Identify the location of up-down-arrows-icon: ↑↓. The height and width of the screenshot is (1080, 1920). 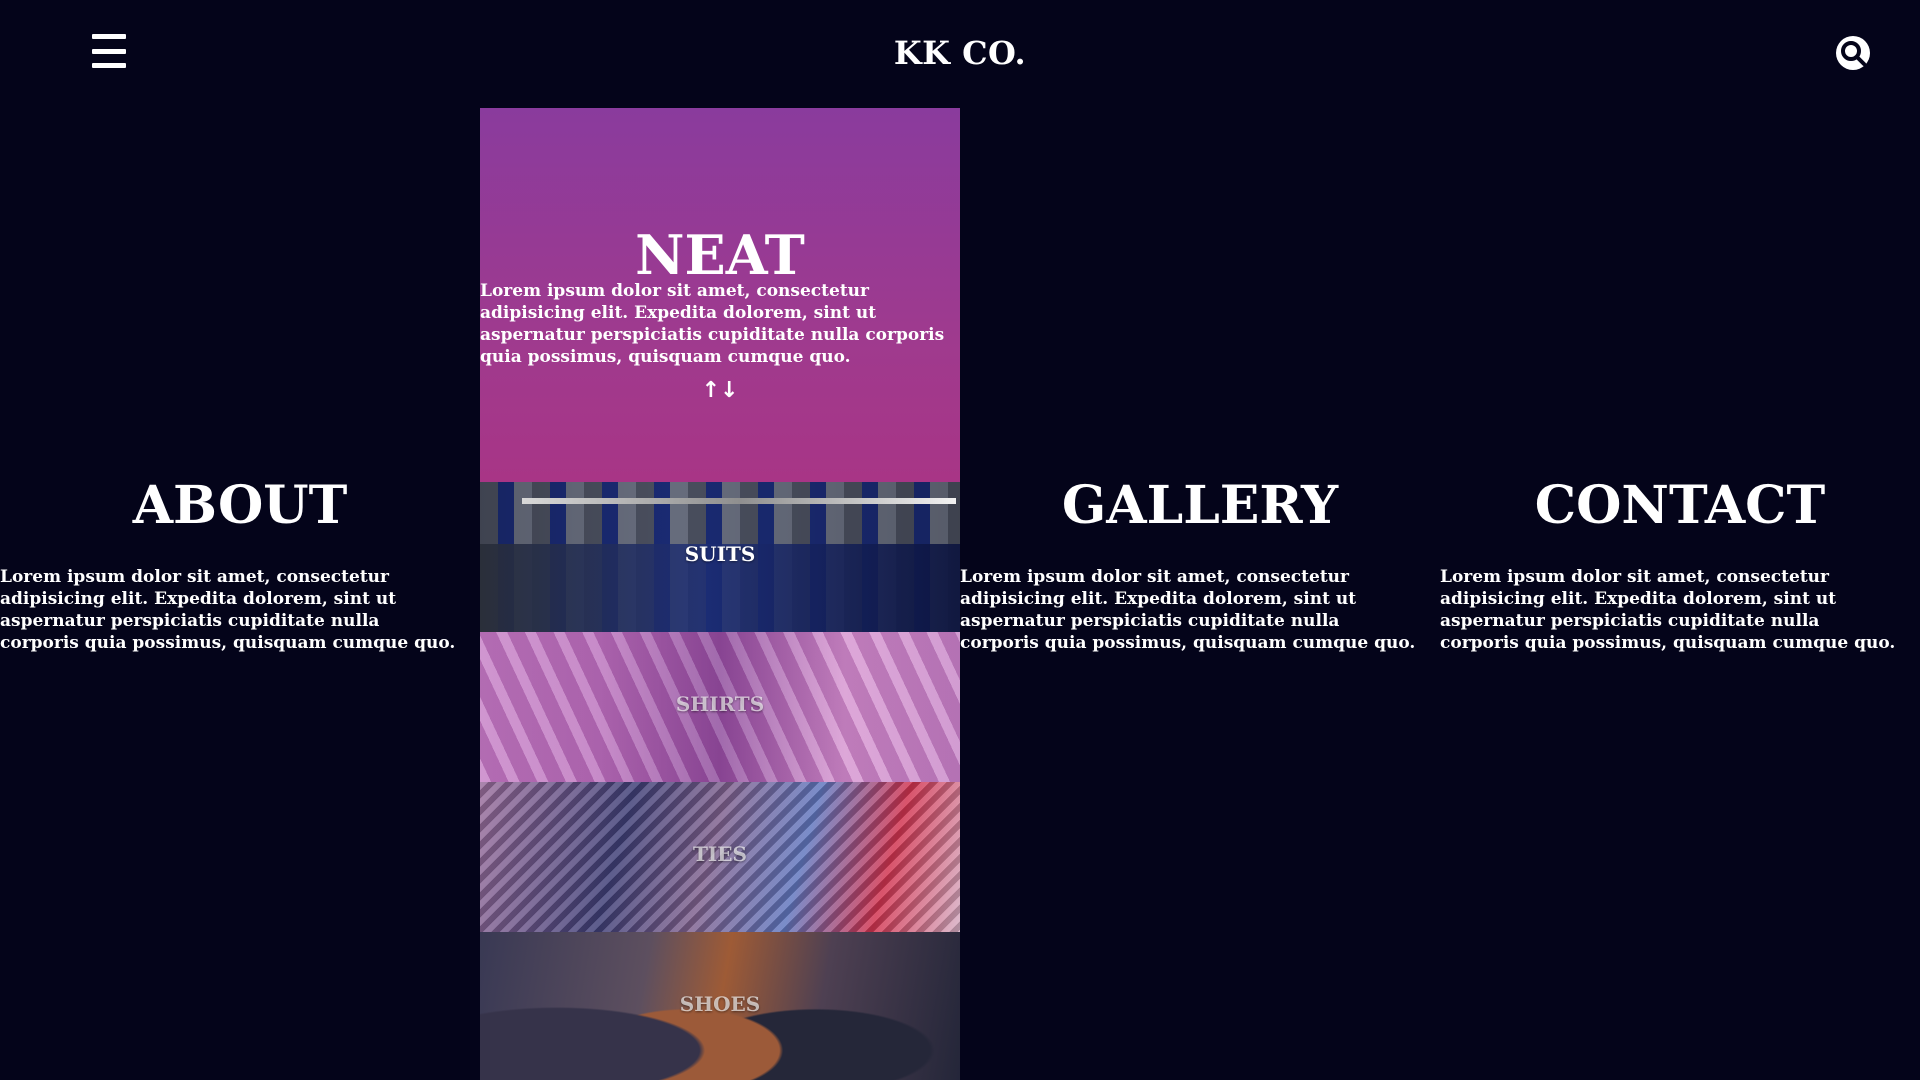
(720, 390).